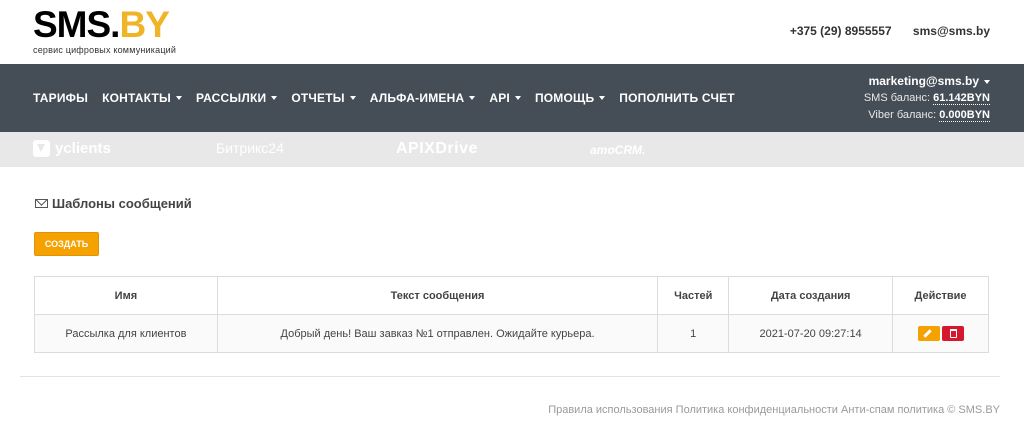 The width and height of the screenshot is (1024, 430). Describe the element at coordinates (610, 410) in the screenshot. I see `footer-link-rules: Правила использования` at that location.